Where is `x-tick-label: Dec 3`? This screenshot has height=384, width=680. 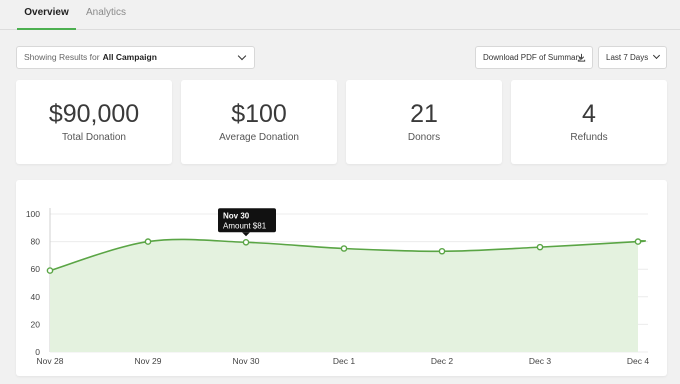
x-tick-label: Dec 3 is located at coordinates (540, 361).